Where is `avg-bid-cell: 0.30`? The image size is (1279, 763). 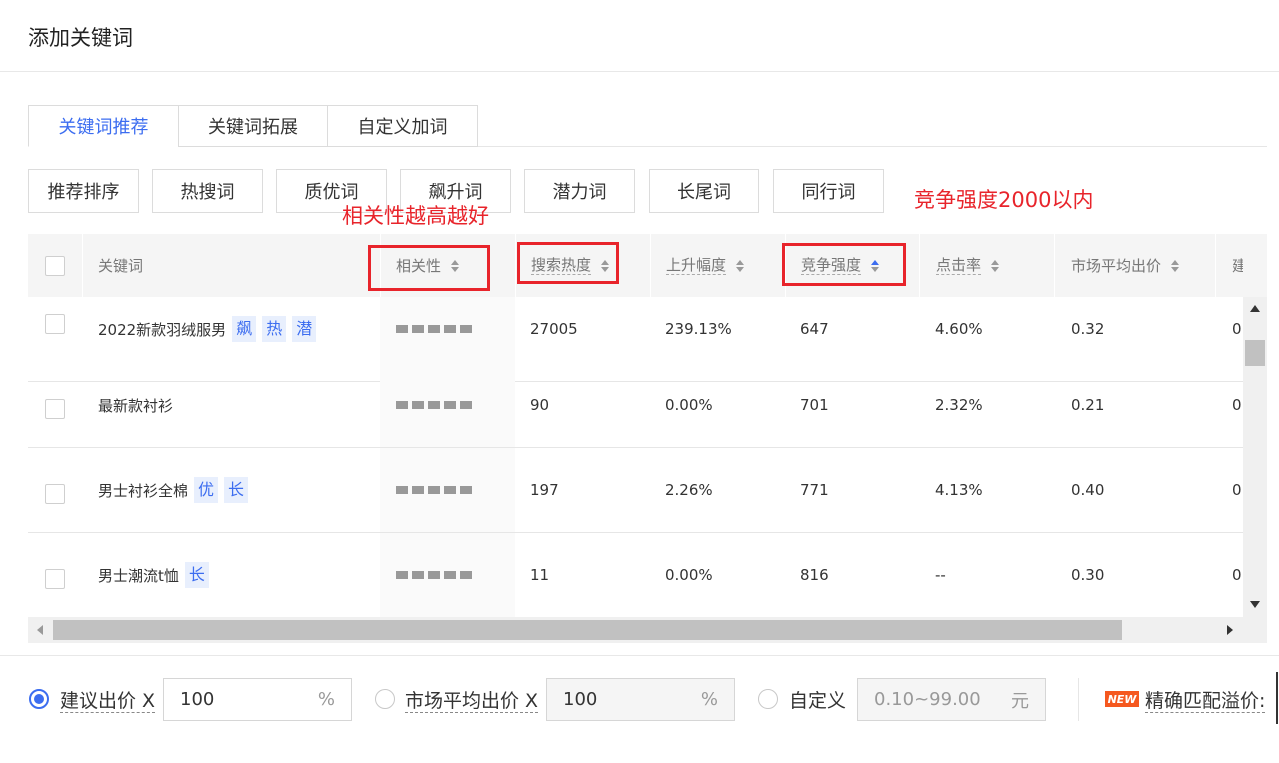 avg-bid-cell: 0.30 is located at coordinates (1088, 575).